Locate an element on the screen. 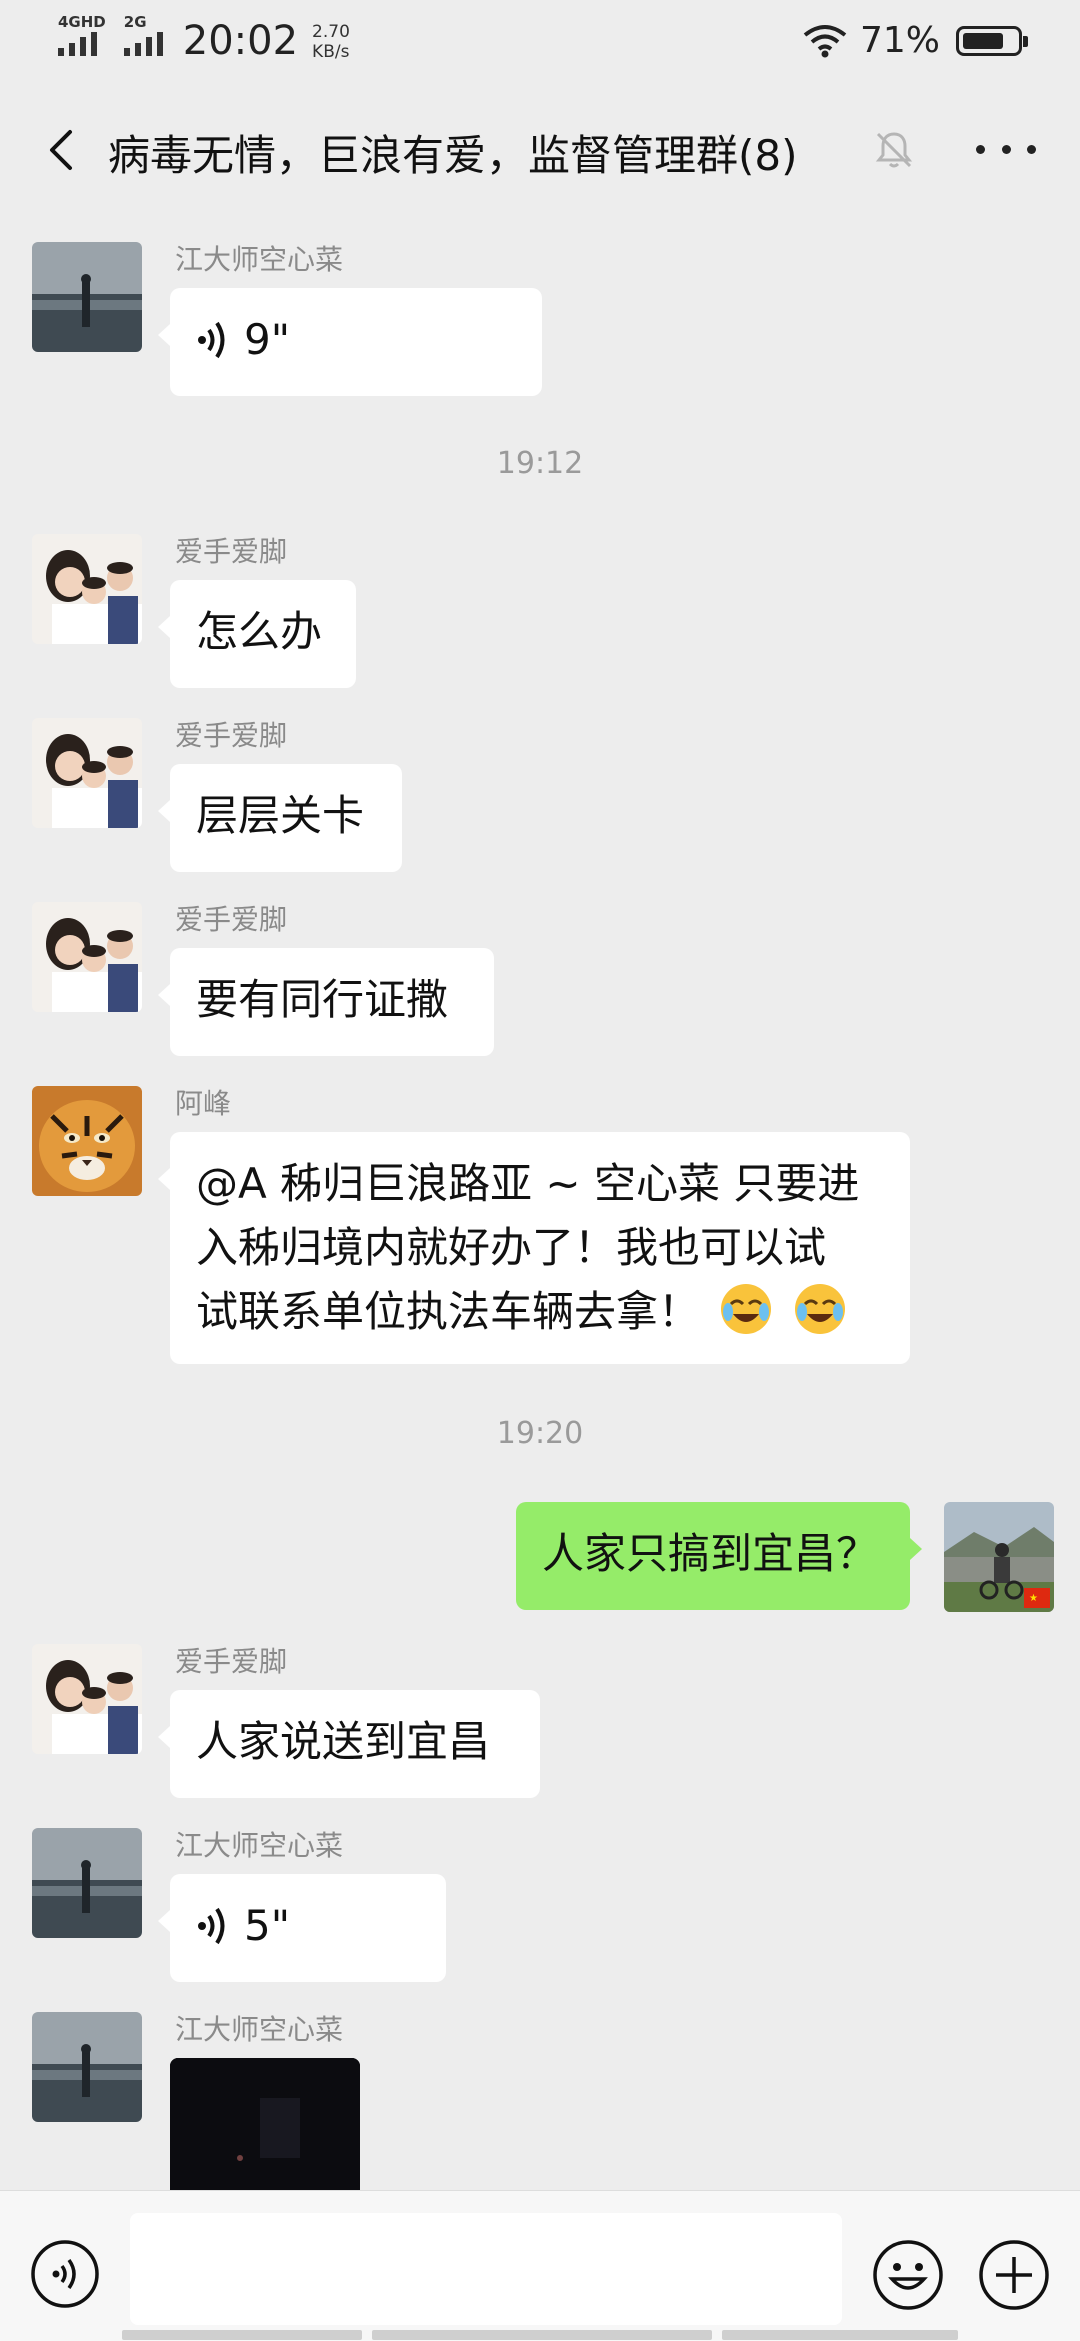 The height and width of the screenshot is (2341, 1080). message-item: 江大师空心菜 is located at coordinates (540, 2101).